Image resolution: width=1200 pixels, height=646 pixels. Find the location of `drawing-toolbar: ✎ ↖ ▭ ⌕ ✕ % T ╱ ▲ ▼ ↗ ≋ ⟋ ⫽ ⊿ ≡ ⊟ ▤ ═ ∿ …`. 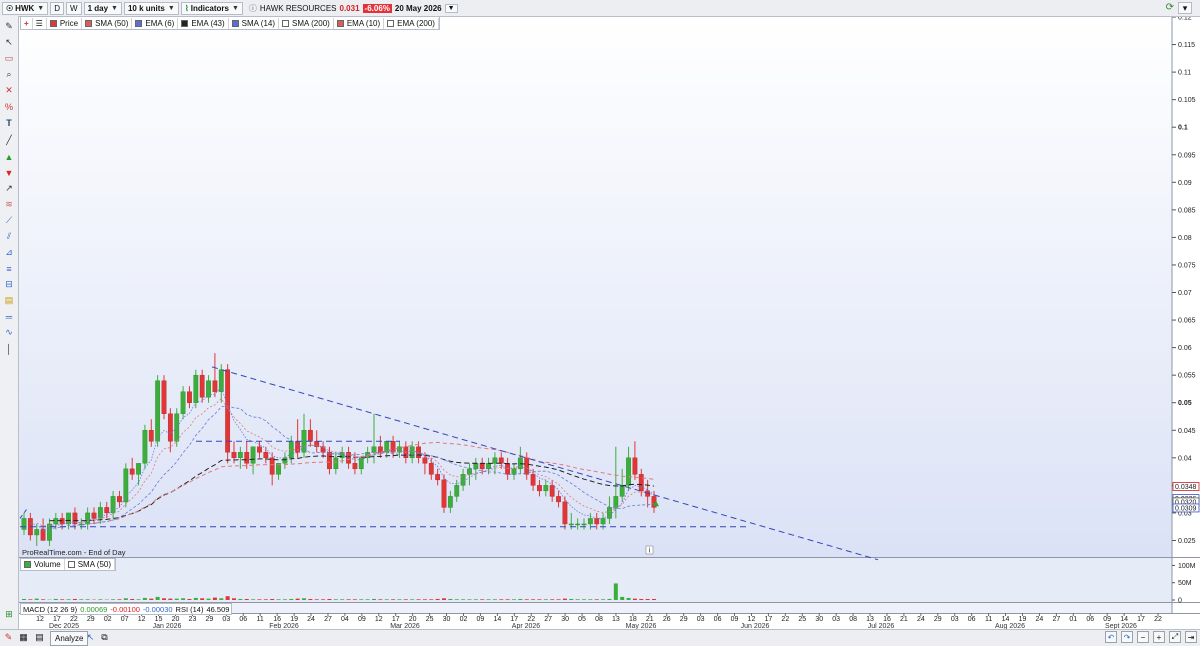

drawing-toolbar: ✎ ↖ ▭ ⌕ ✕ % T ╱ ▲ ▼ ↗ ≋ ⟋ ⫽ ⊿ ≡ ⊟ ▤ ═ ∿ … is located at coordinates (9, 322).